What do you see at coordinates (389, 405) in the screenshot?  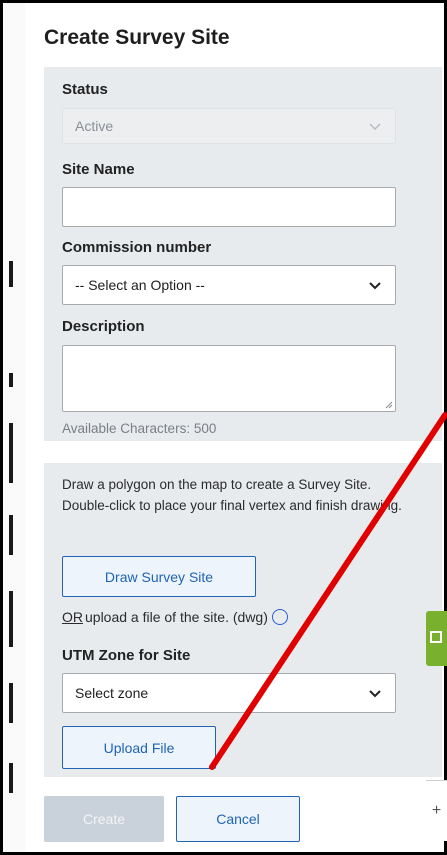 I see `resize-handle-icon` at bounding box center [389, 405].